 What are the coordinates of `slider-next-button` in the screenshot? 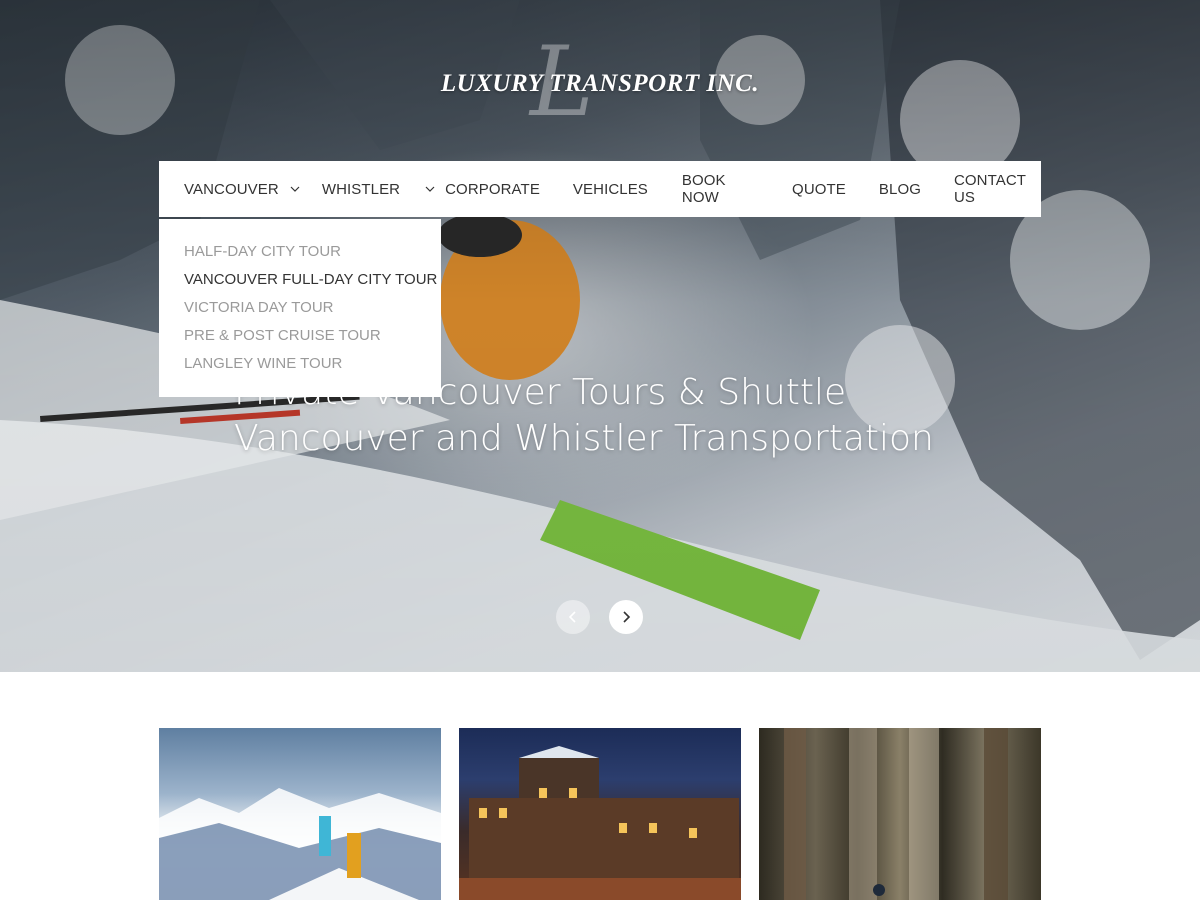 It's located at (626, 617).